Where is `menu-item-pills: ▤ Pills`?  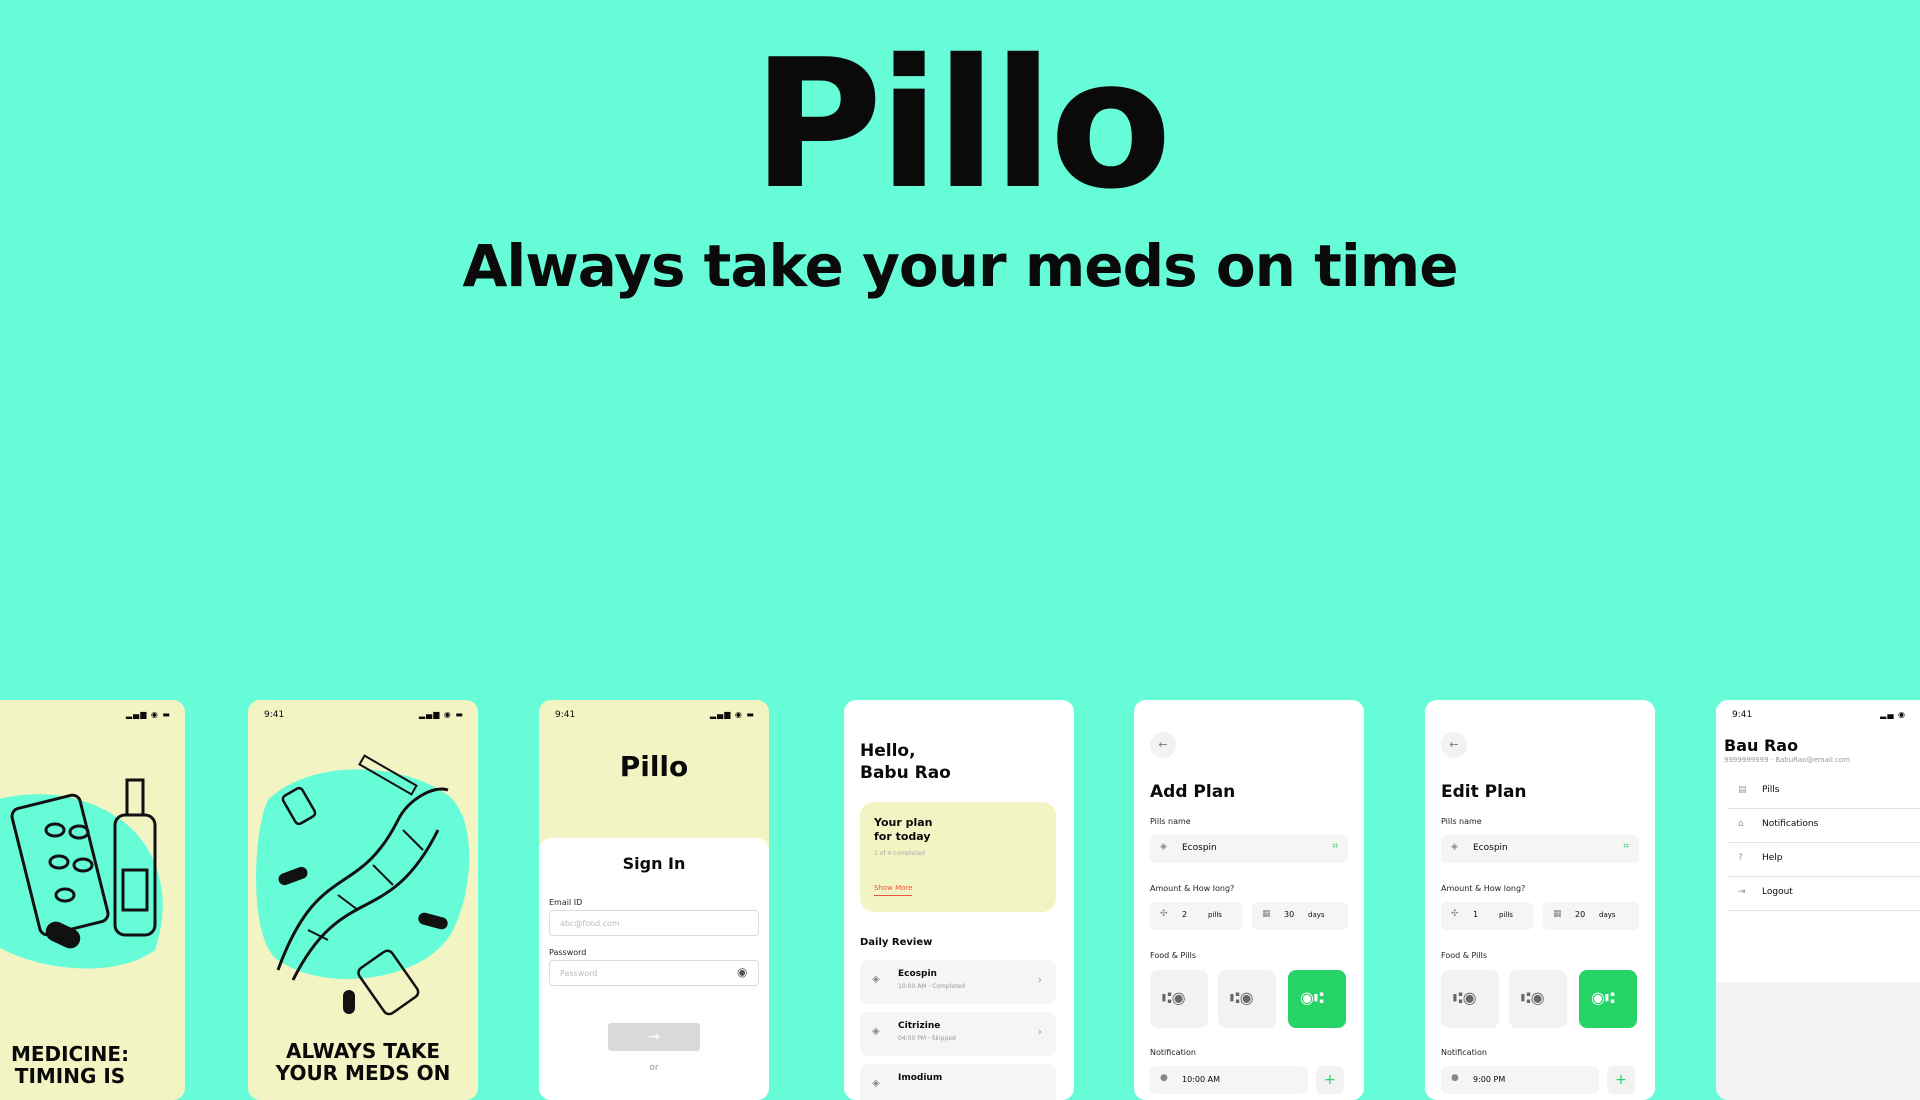 menu-item-pills: ▤ Pills is located at coordinates (1824, 791).